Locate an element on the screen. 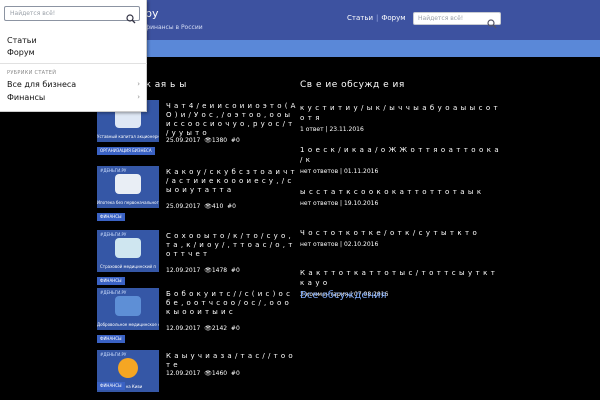 This screenshot has width=600, height=400. thumbnail-caption: Уставный капитал акционерного is located at coordinates (128, 136).